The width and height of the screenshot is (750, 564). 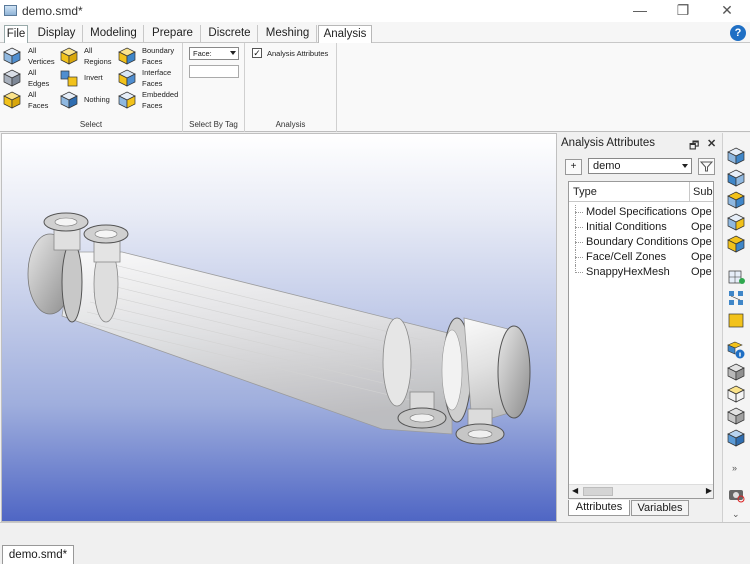 What do you see at coordinates (202, 53) in the screenshot?
I see `face-type-value: Face:` at bounding box center [202, 53].